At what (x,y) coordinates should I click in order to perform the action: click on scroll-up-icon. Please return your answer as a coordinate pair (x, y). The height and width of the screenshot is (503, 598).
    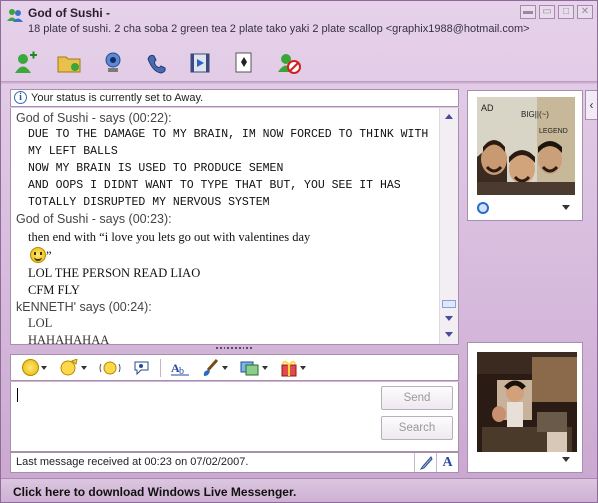
    Looking at the image, I should click on (449, 116).